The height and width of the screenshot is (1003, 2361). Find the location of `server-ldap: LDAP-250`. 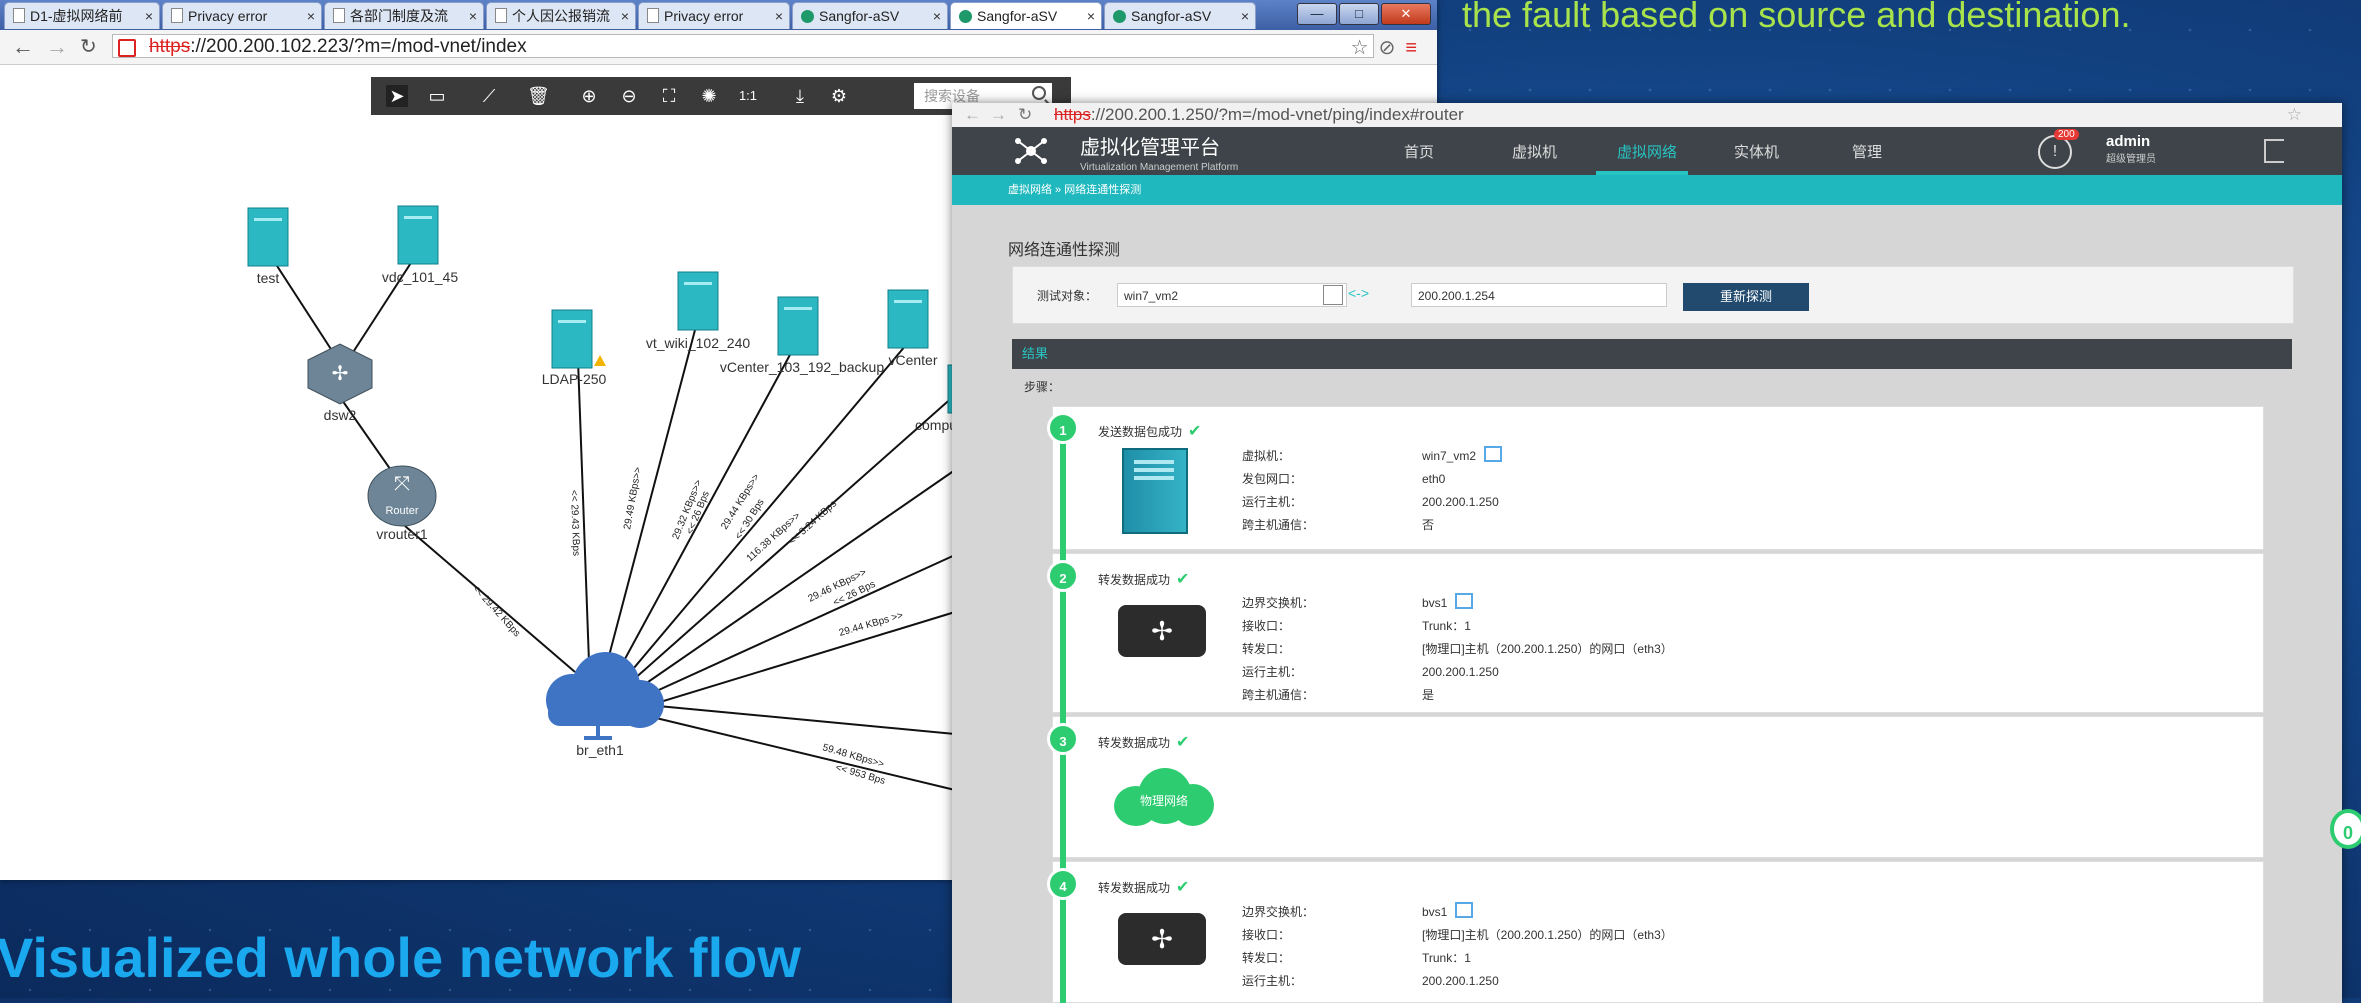

server-ldap: LDAP-250 is located at coordinates (574, 348).